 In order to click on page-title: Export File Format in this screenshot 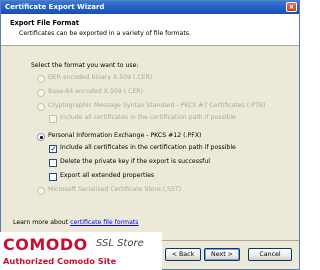, I will do `click(44, 23)`.